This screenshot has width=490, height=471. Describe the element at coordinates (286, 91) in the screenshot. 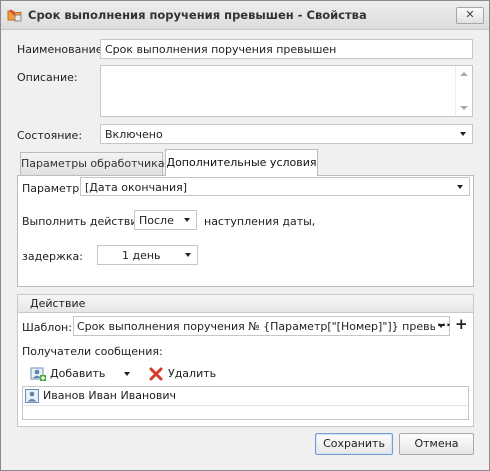

I see `description-field` at that location.